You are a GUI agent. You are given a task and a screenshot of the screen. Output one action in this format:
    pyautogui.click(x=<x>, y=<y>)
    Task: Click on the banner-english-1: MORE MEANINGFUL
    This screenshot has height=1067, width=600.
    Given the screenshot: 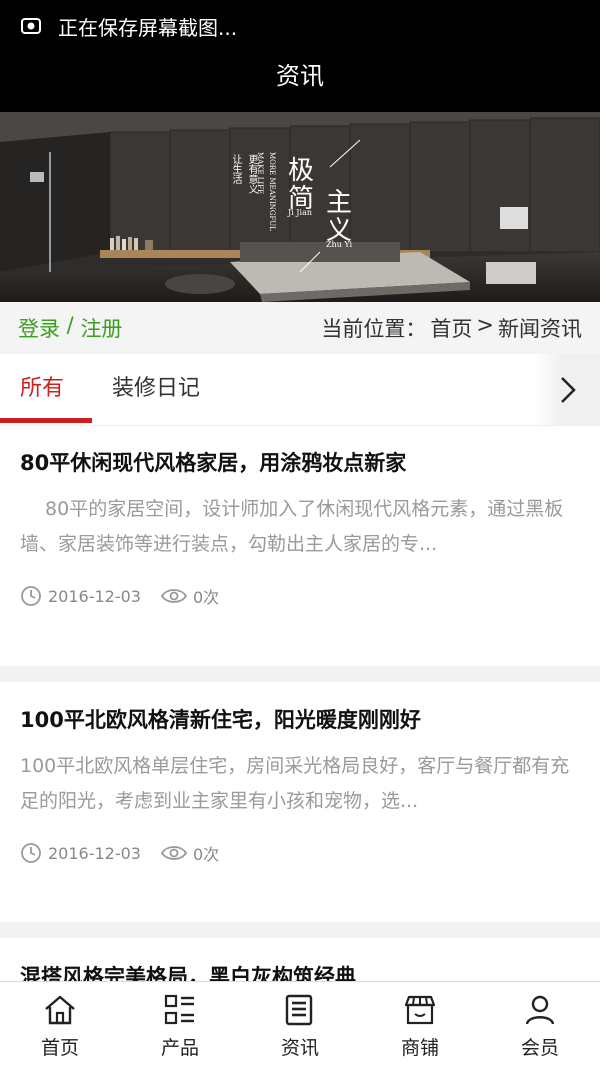 What is the action you would take?
    pyautogui.click(x=272, y=191)
    